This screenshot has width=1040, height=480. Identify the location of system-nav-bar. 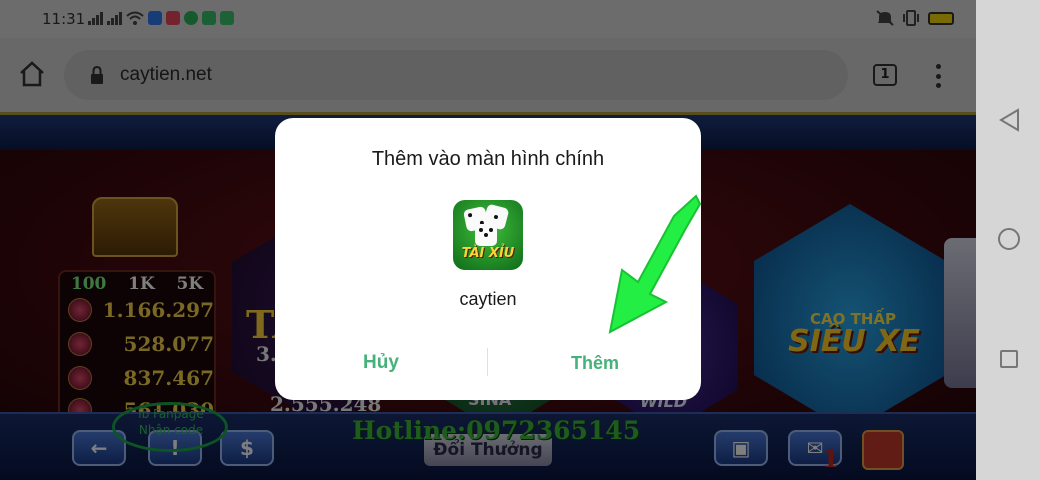
(1008, 240).